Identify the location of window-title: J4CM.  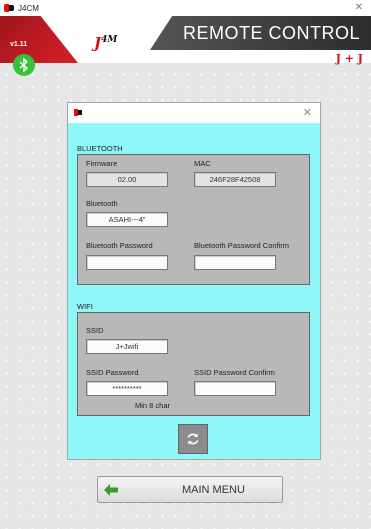
(28, 8).